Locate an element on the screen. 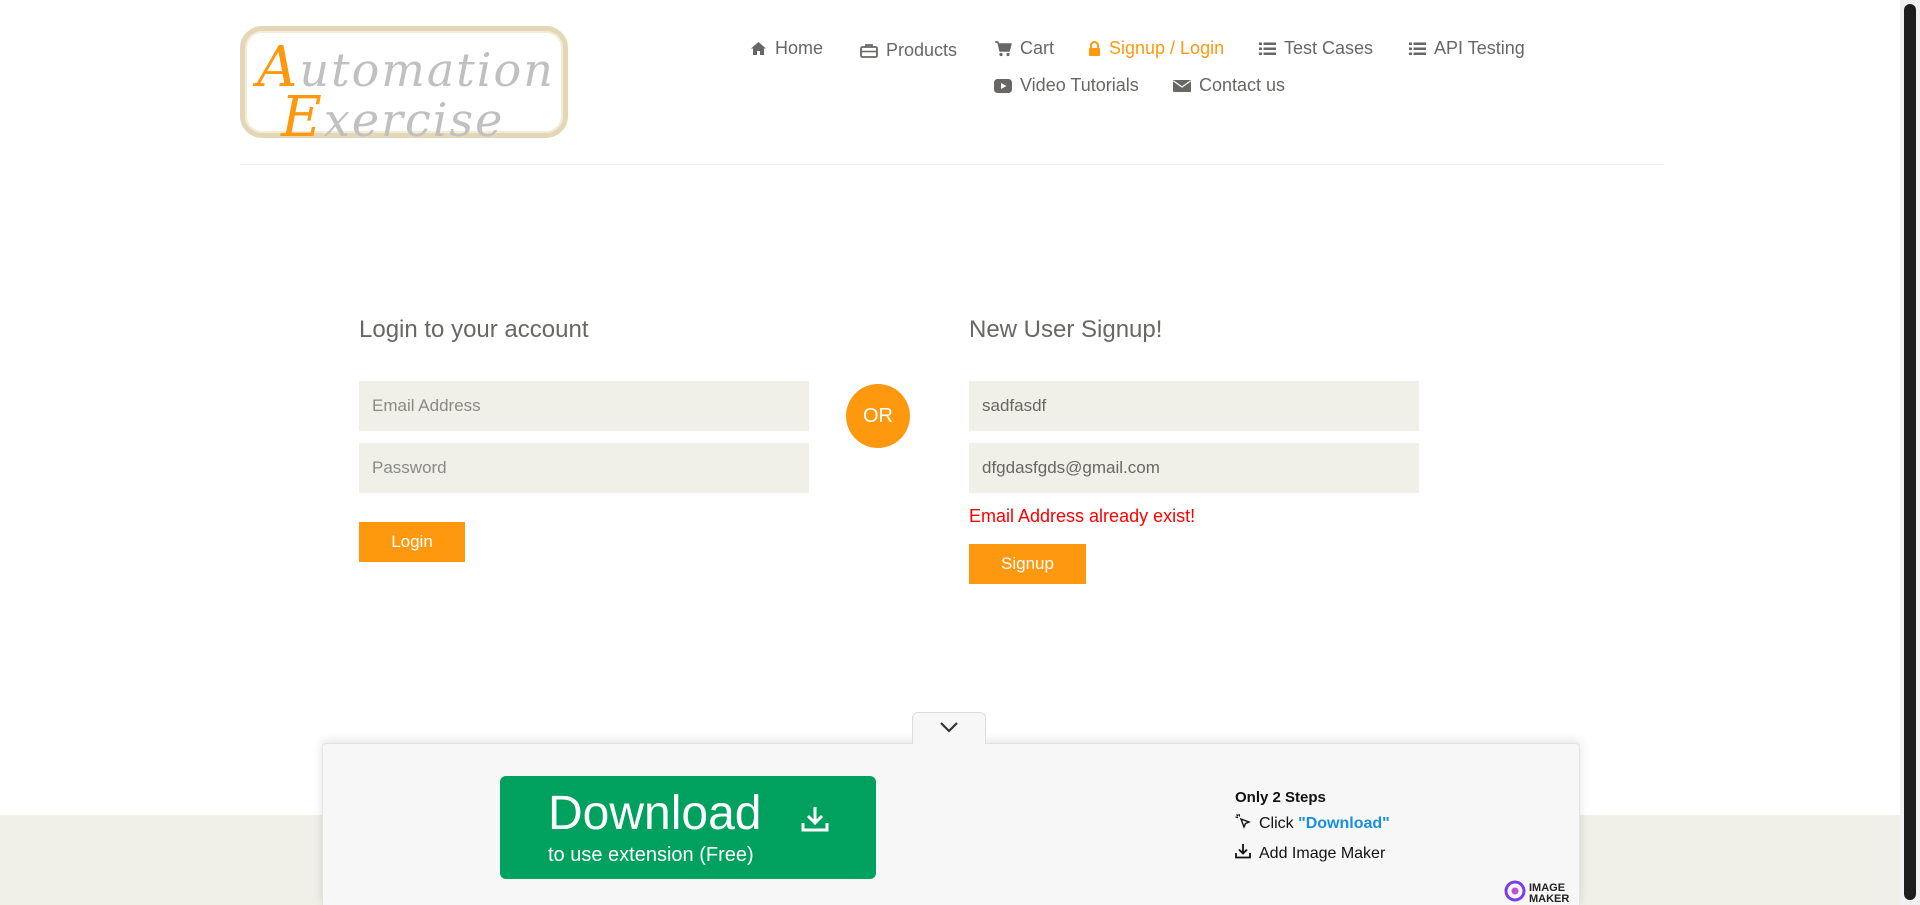 The width and height of the screenshot is (1920, 905). or-divider: OR is located at coordinates (878, 416).